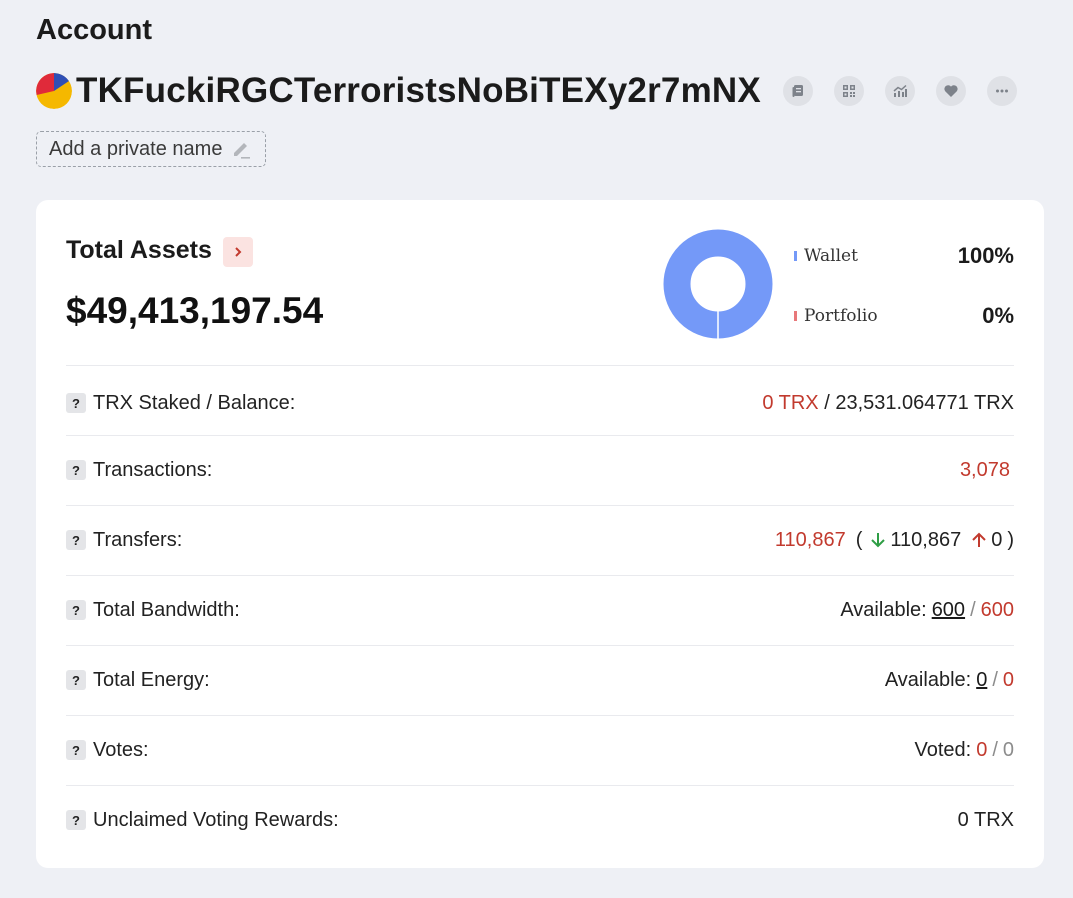  I want to click on transfers-out-value: 0, so click(997, 539).